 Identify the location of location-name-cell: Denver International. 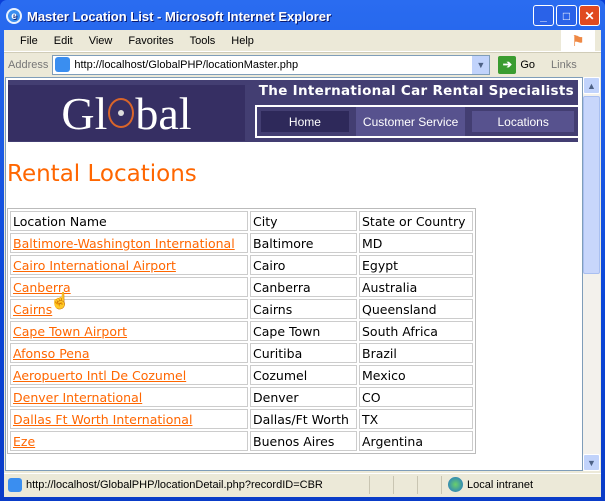
(129, 397).